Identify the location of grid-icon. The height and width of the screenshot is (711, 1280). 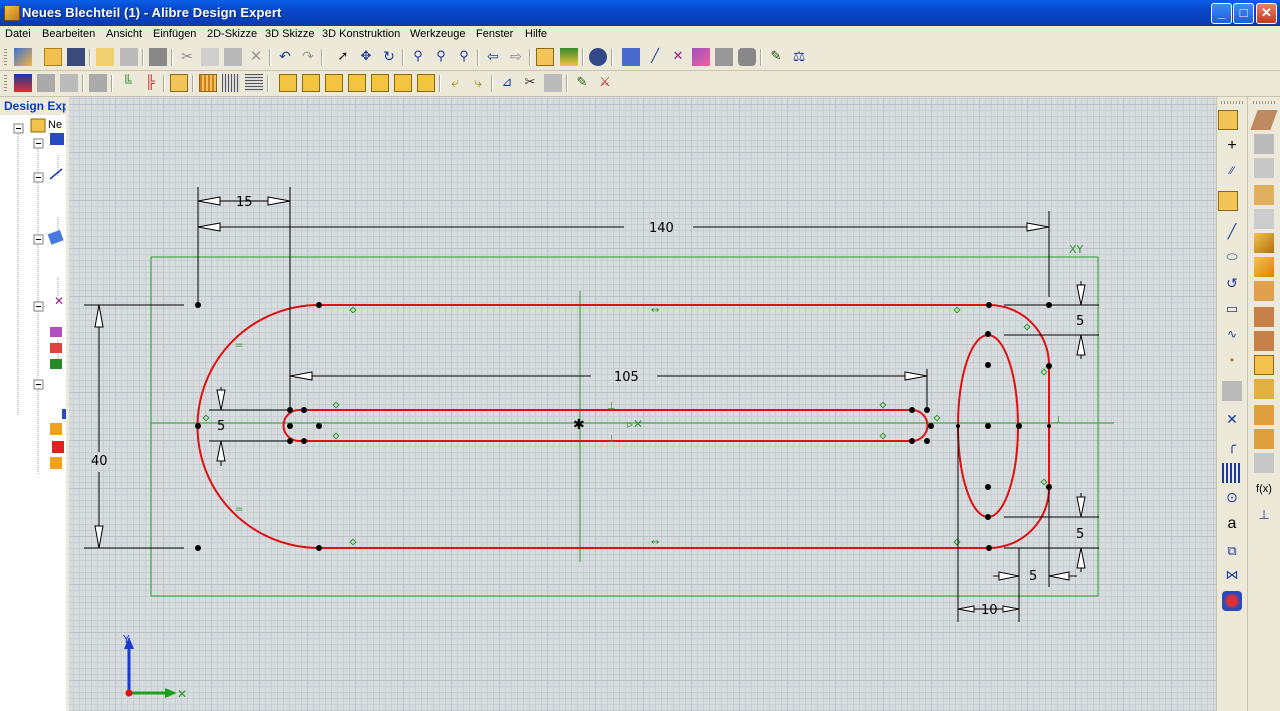
(208, 83).